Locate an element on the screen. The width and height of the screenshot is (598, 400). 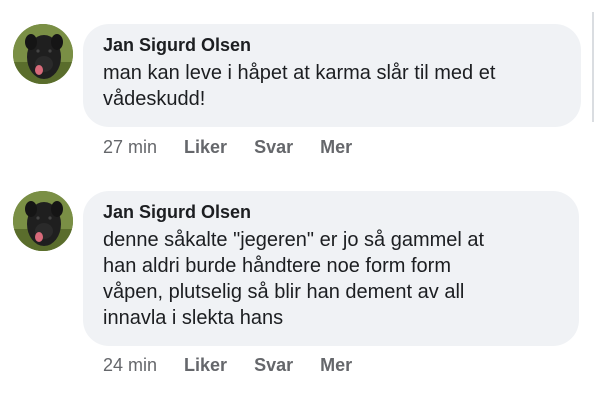
comment-timestamp: 24 min is located at coordinates (130, 365).